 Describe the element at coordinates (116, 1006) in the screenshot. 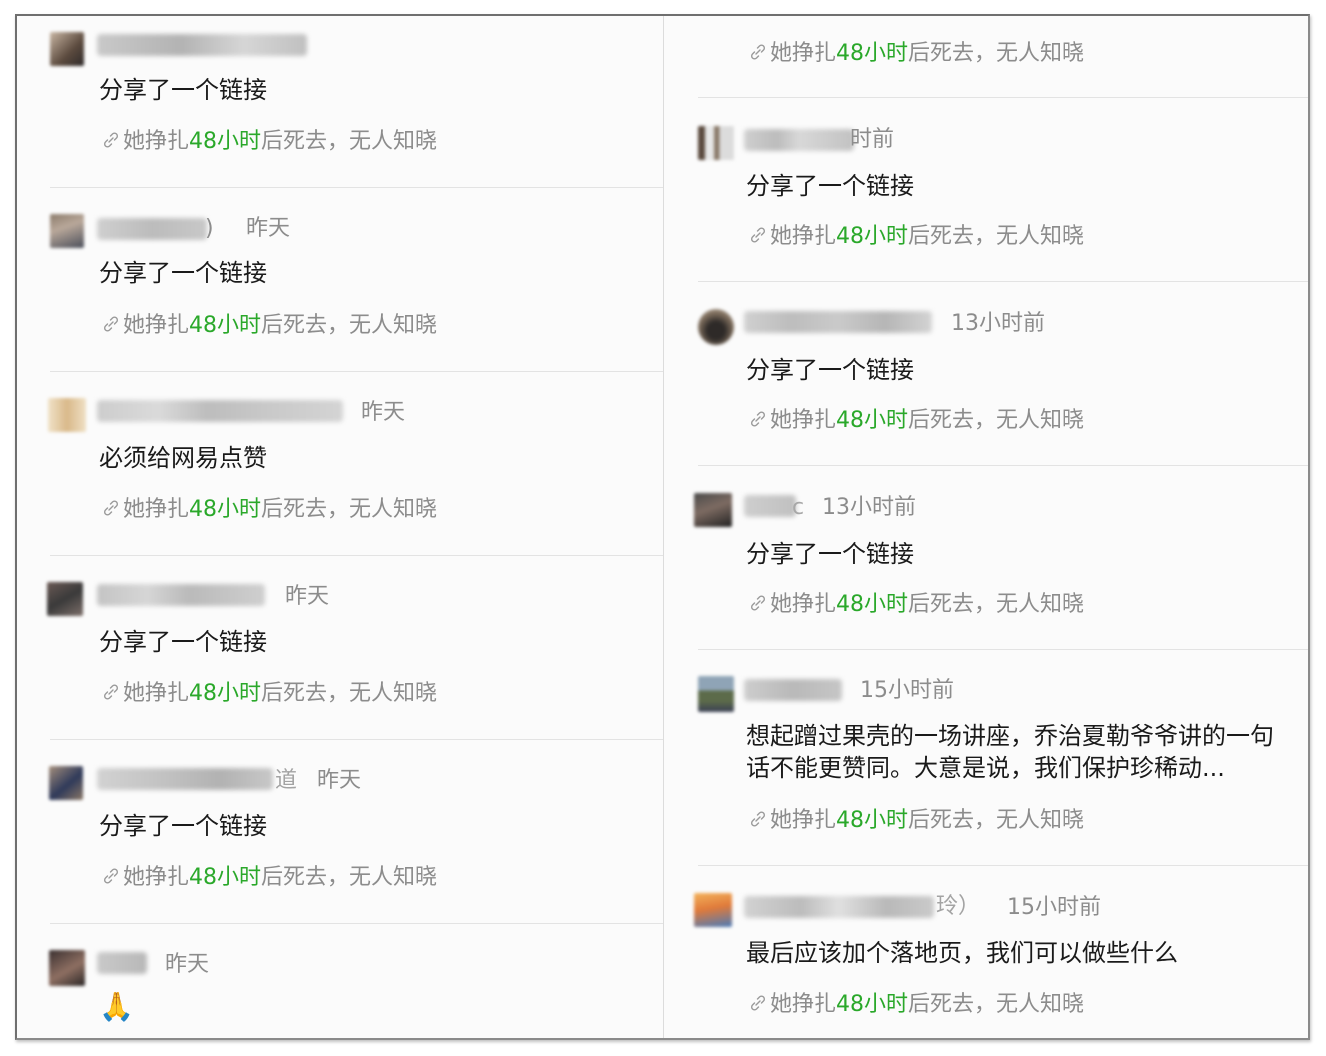

I see `pray-emoji: 🙏` at that location.